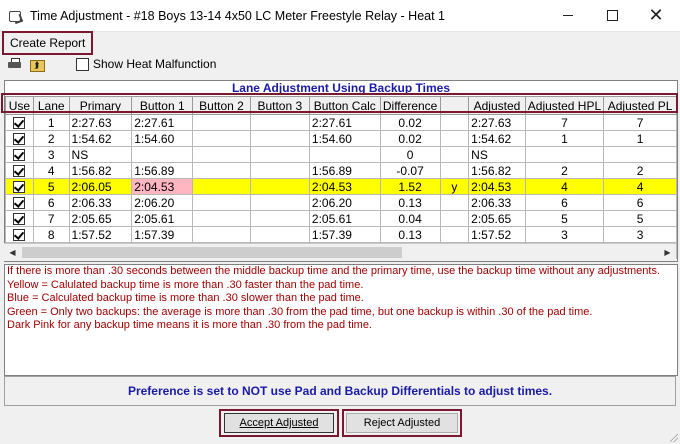  I want to click on table-row: 8 1:57.52 1:57.39 1:57.39 0.13 1:57.52 3 3, so click(341, 234).